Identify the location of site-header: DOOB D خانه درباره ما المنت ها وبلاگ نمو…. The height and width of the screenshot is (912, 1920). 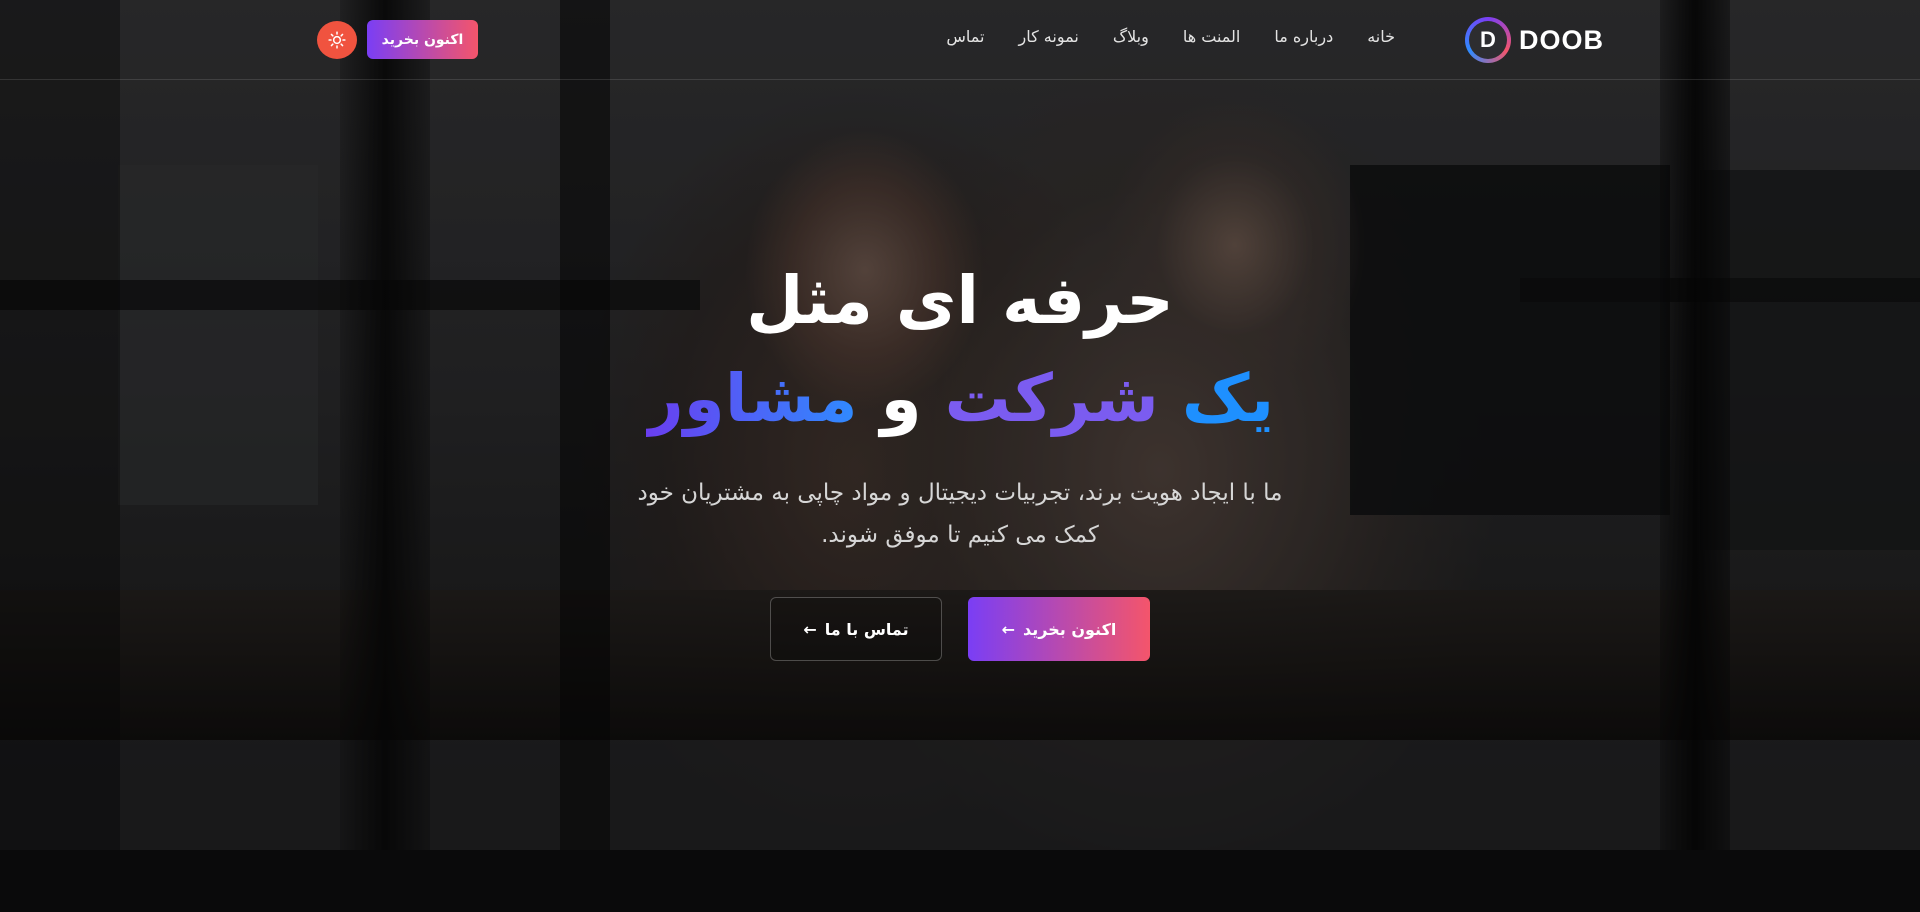
(960, 40).